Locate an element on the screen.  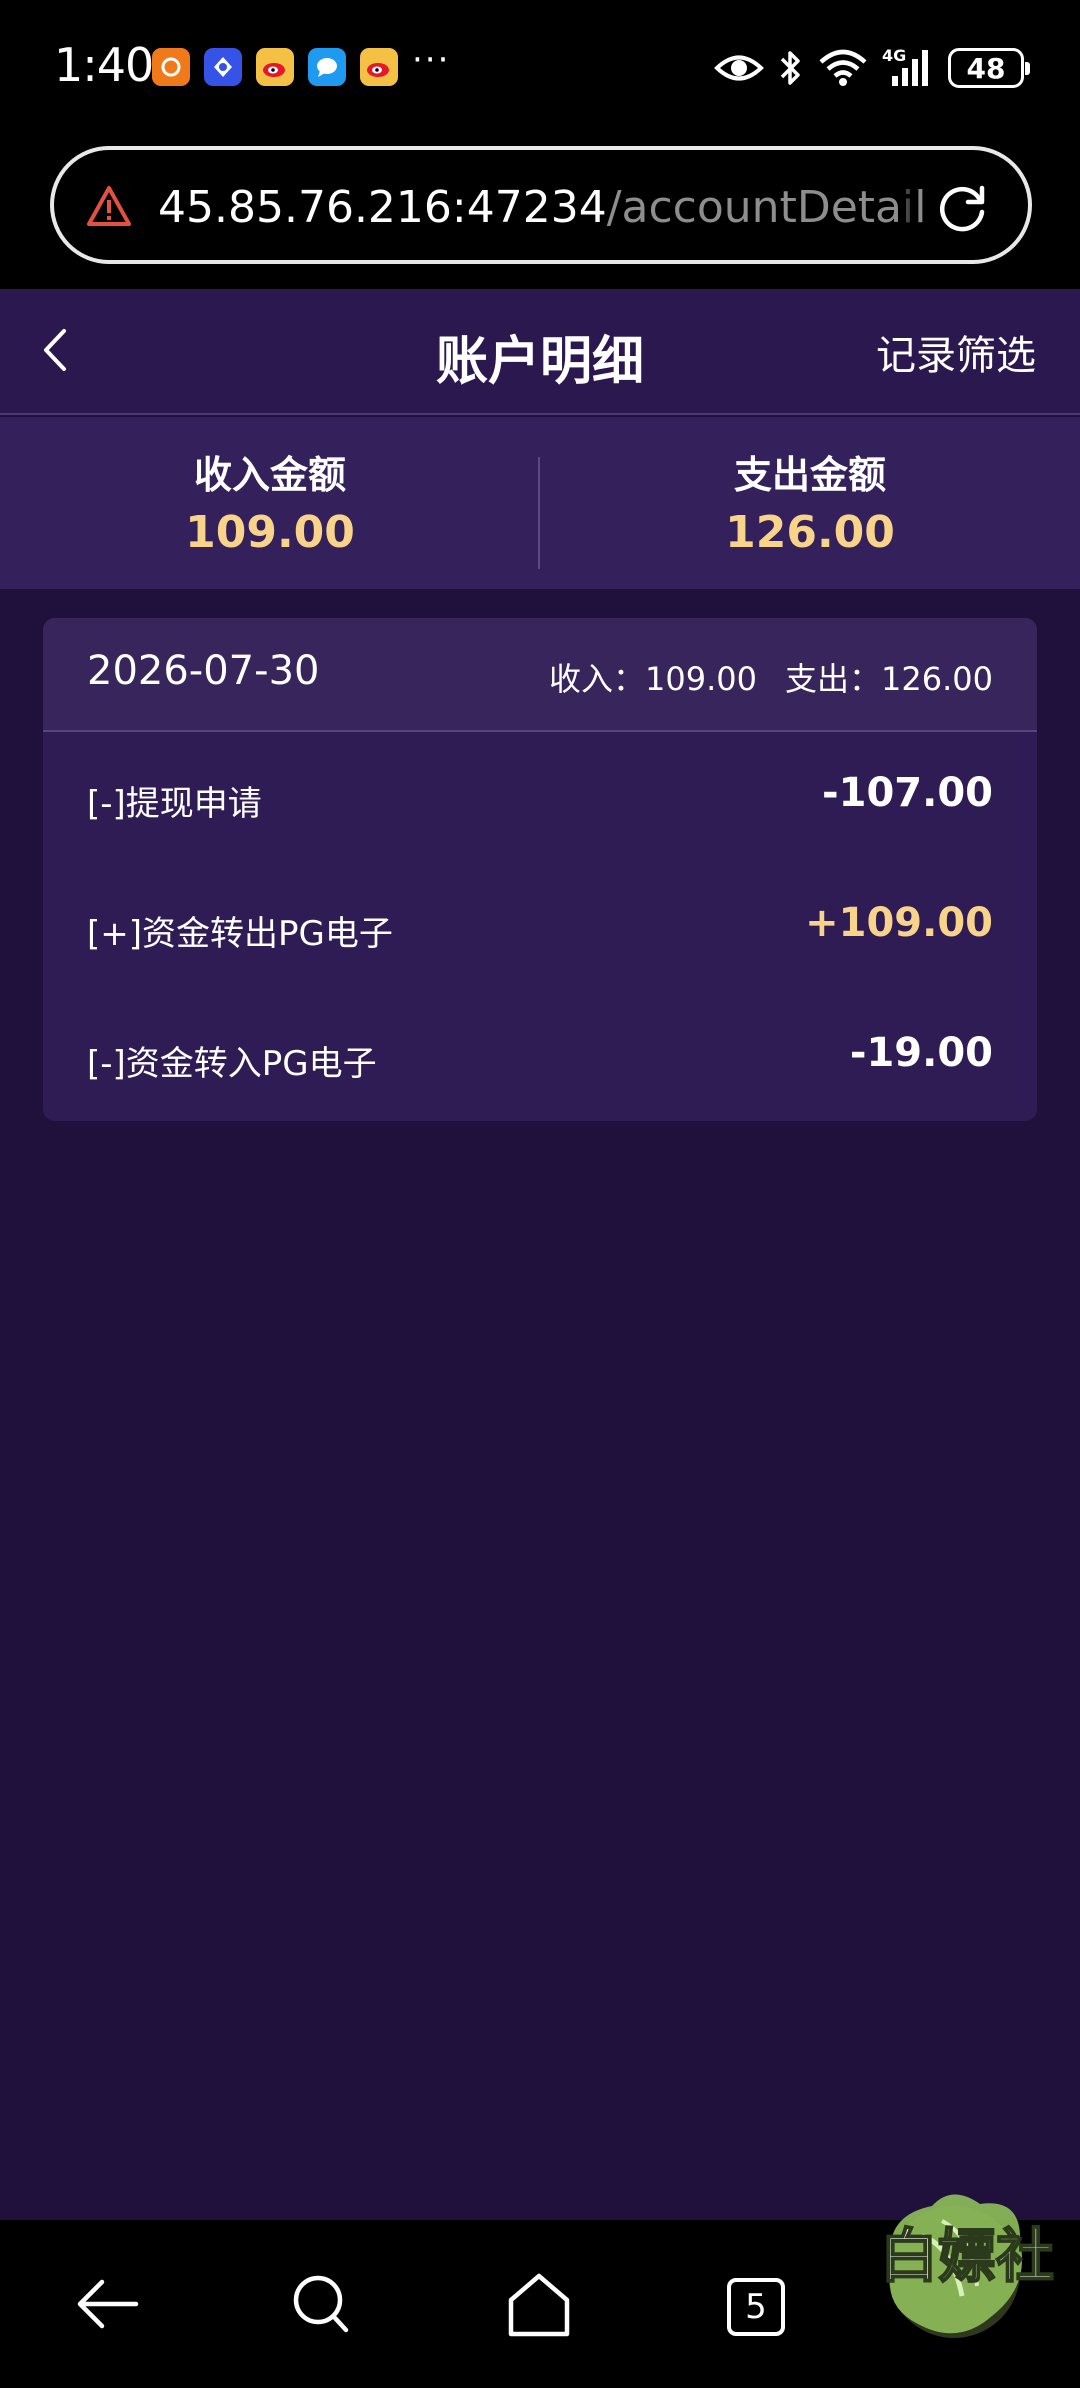
url-fade is located at coordinates (908, 205).